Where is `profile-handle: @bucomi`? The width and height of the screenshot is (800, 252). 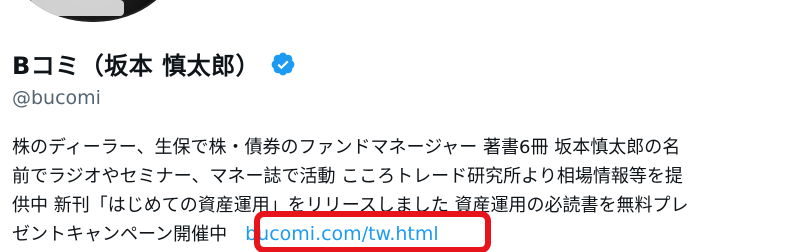
profile-handle: @bucomi is located at coordinates (56, 98).